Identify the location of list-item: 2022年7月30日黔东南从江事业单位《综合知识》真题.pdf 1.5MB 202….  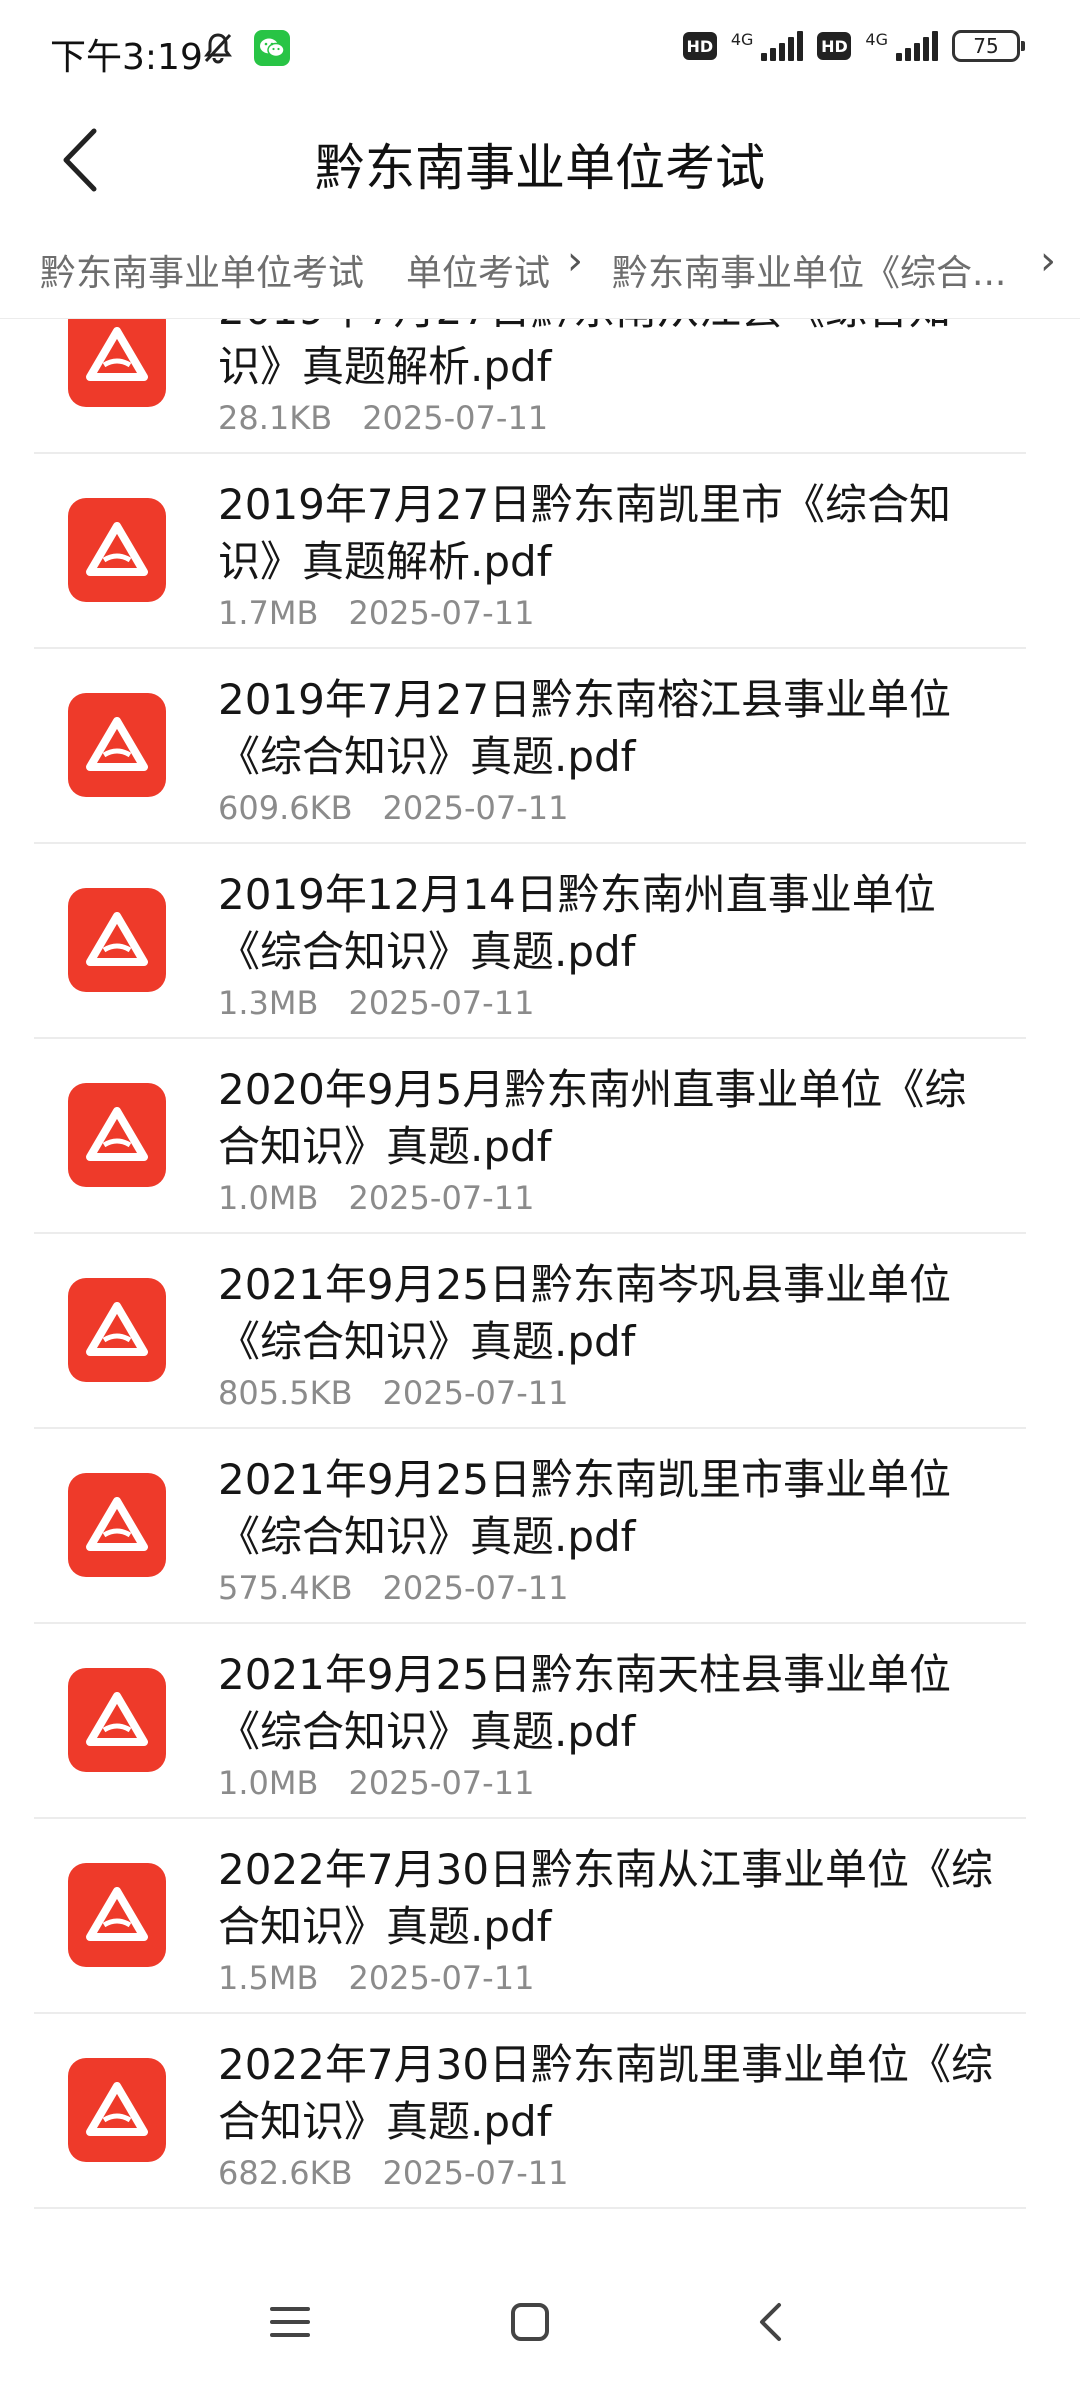
(530, 1916).